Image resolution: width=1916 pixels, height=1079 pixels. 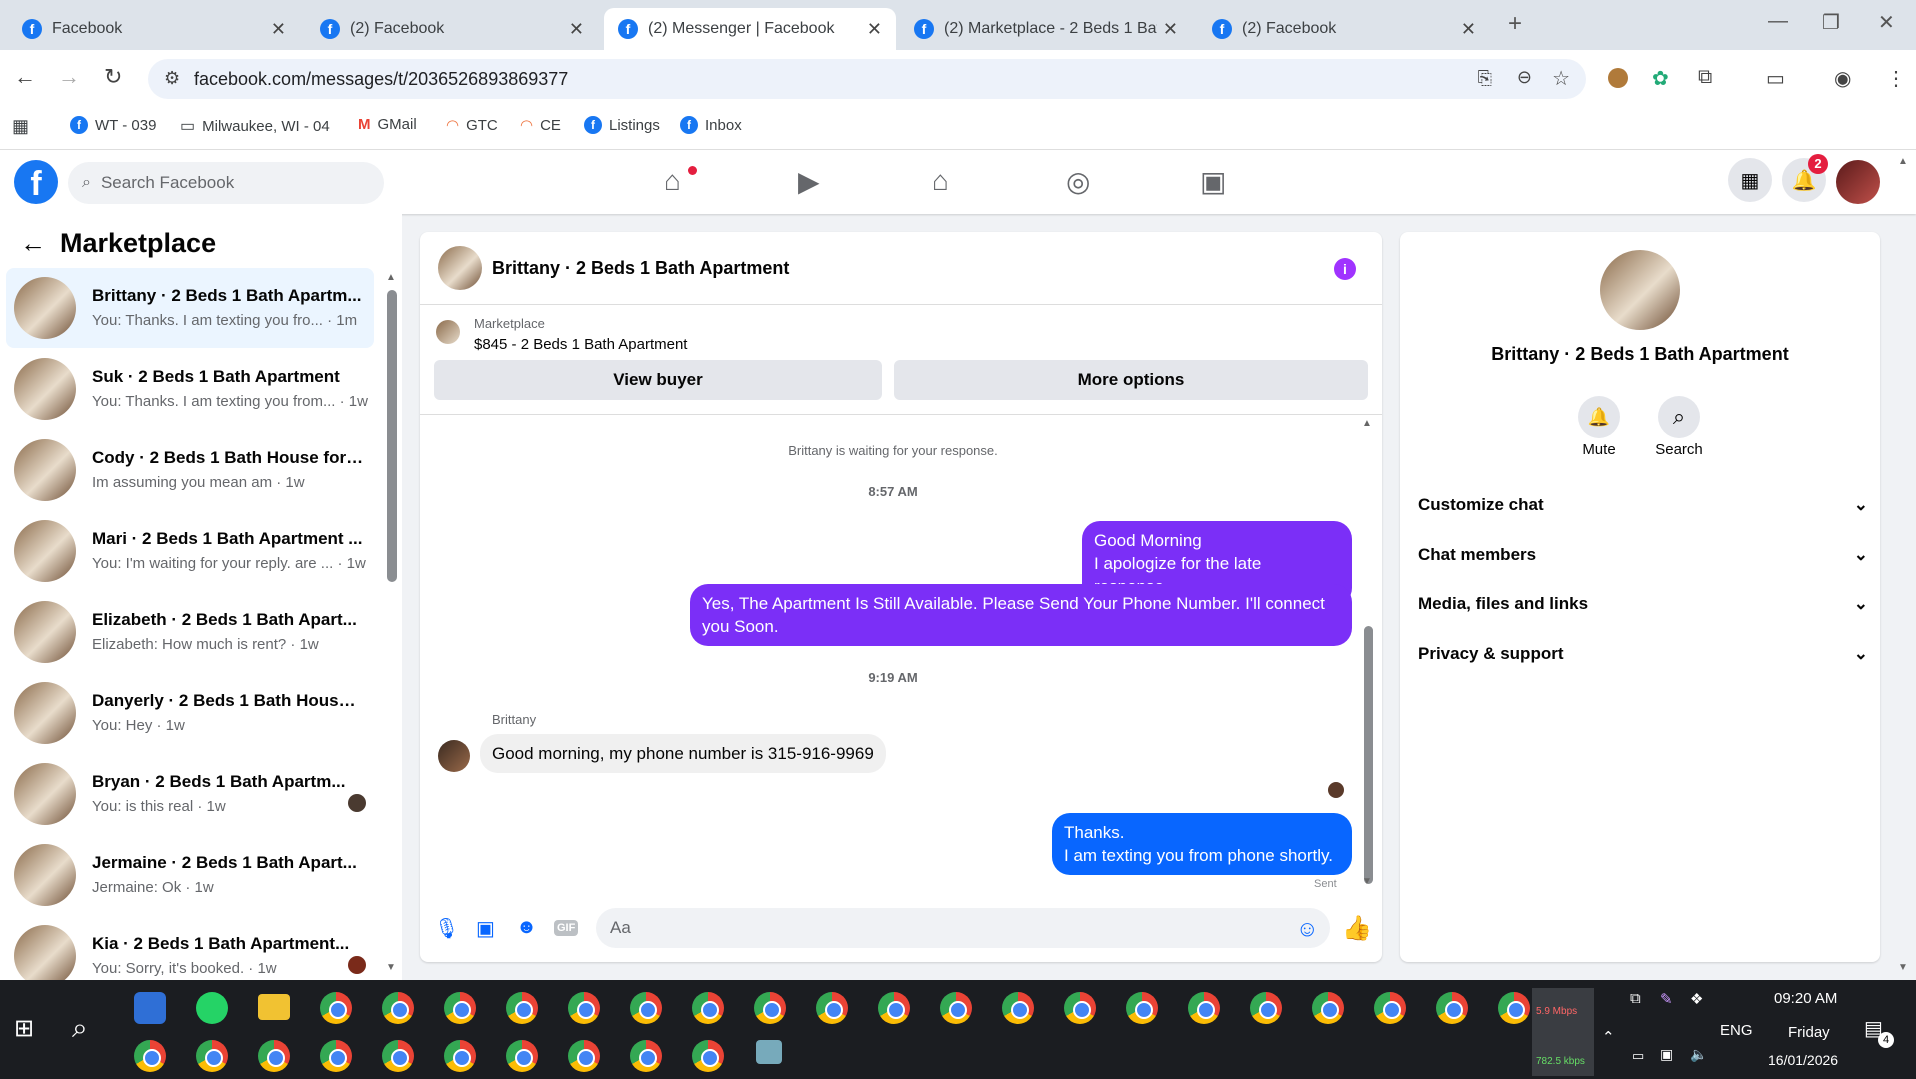 What do you see at coordinates (1561, 78) in the screenshot?
I see `bookmark-star-icon: ☆` at bounding box center [1561, 78].